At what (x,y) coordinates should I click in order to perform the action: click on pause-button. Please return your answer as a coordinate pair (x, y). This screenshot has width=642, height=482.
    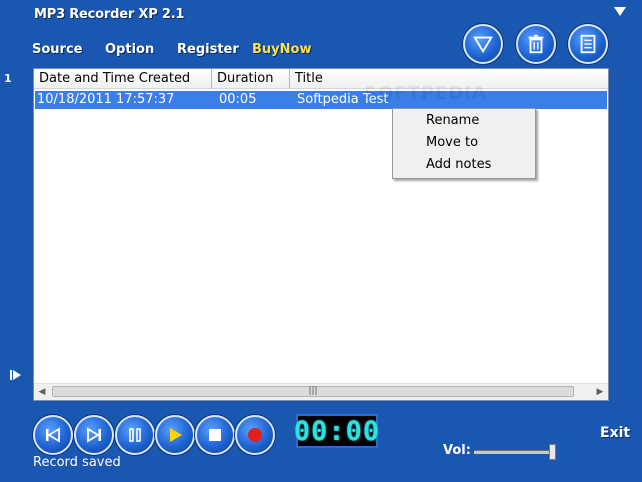
    Looking at the image, I should click on (135, 435).